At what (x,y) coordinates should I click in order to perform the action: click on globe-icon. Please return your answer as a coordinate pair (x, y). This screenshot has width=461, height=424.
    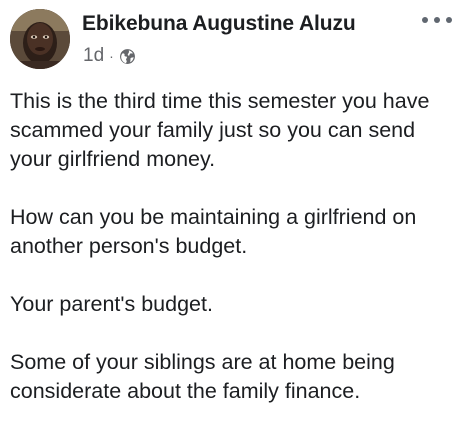
    Looking at the image, I should click on (127, 56).